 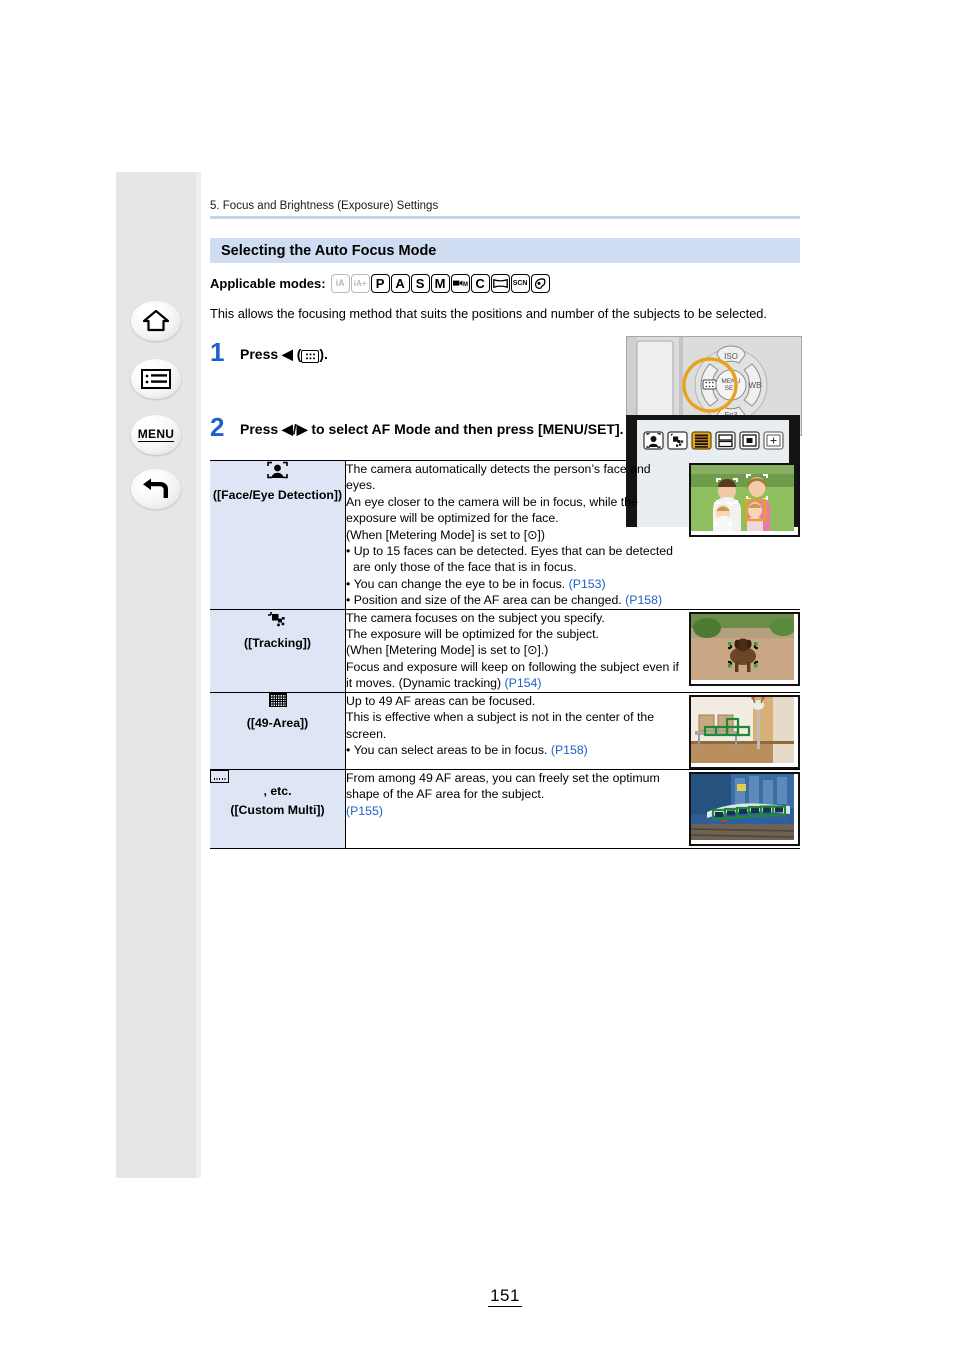 I want to click on back-arrow-icon, so click(x=155, y=488).